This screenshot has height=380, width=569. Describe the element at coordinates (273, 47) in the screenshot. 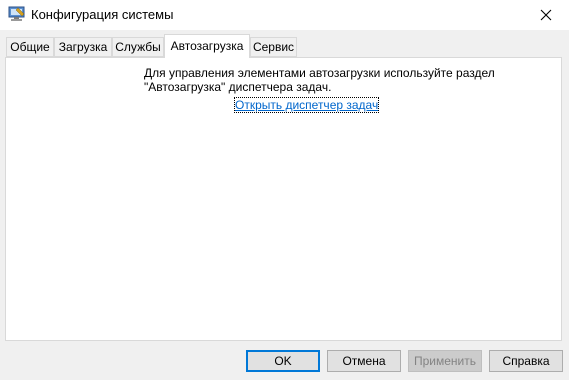

I see `tab-tools: Сервис` at that location.